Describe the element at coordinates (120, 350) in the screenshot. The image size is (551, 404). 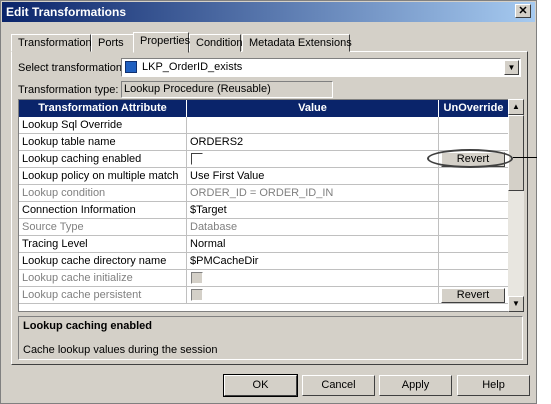
I see `description-text: Cache lookup values during the session` at that location.